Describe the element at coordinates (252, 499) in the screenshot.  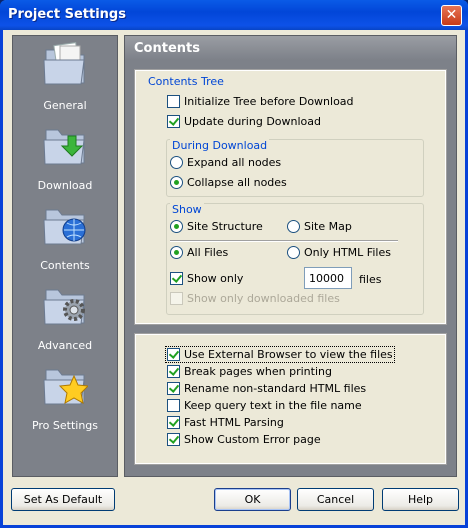
I see `ok-button: OK` at that location.